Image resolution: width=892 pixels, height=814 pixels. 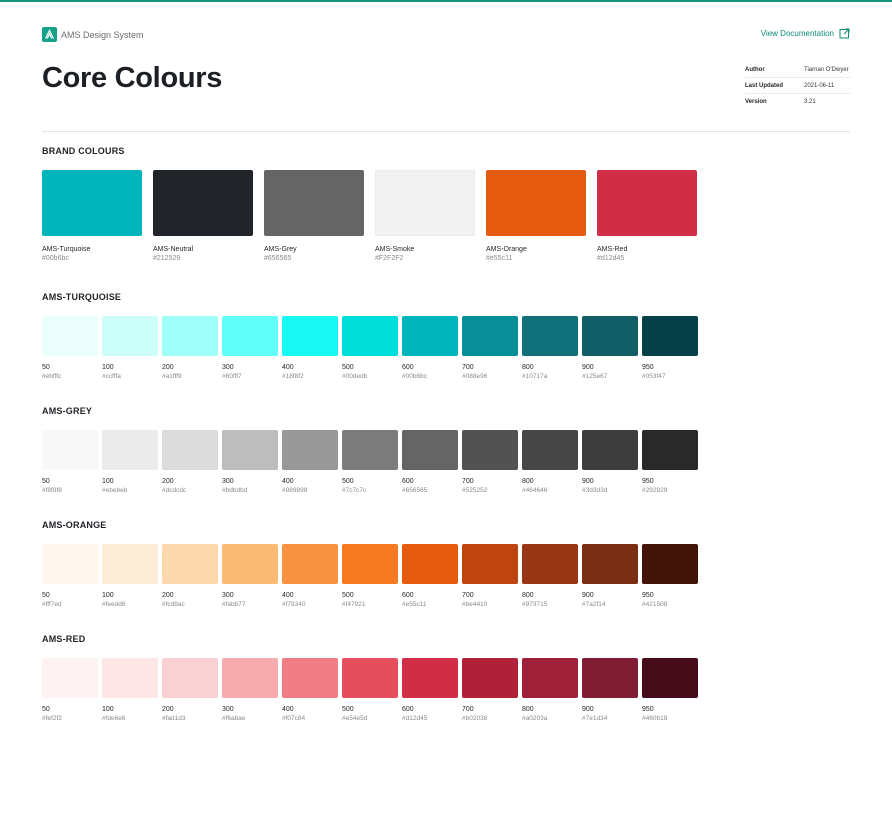 I want to click on scale-swatch: 900 #7a2f14, so click(x=610, y=577).